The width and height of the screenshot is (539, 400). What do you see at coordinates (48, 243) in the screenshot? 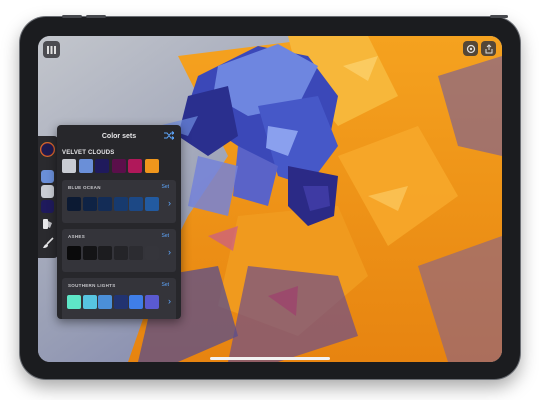
I see `brush-icon` at bounding box center [48, 243].